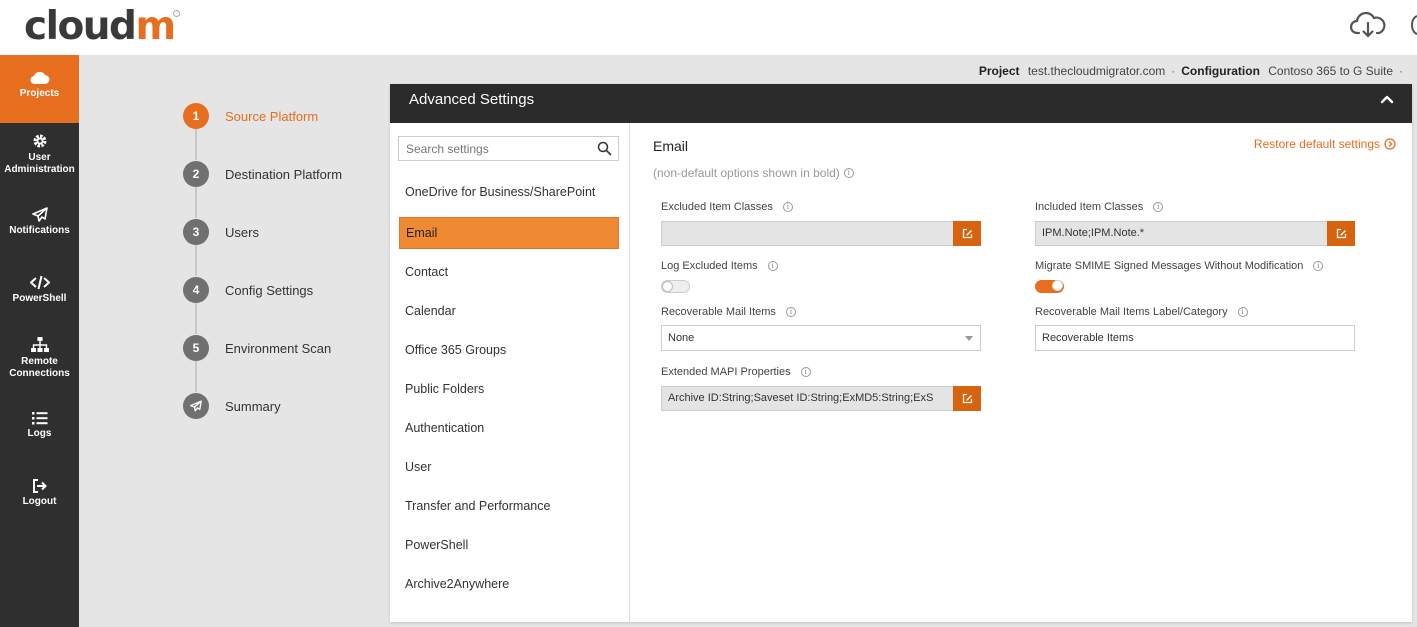 The width and height of the screenshot is (1417, 627). Describe the element at coordinates (278, 348) in the screenshot. I see `step-label: Environment Scan` at that location.